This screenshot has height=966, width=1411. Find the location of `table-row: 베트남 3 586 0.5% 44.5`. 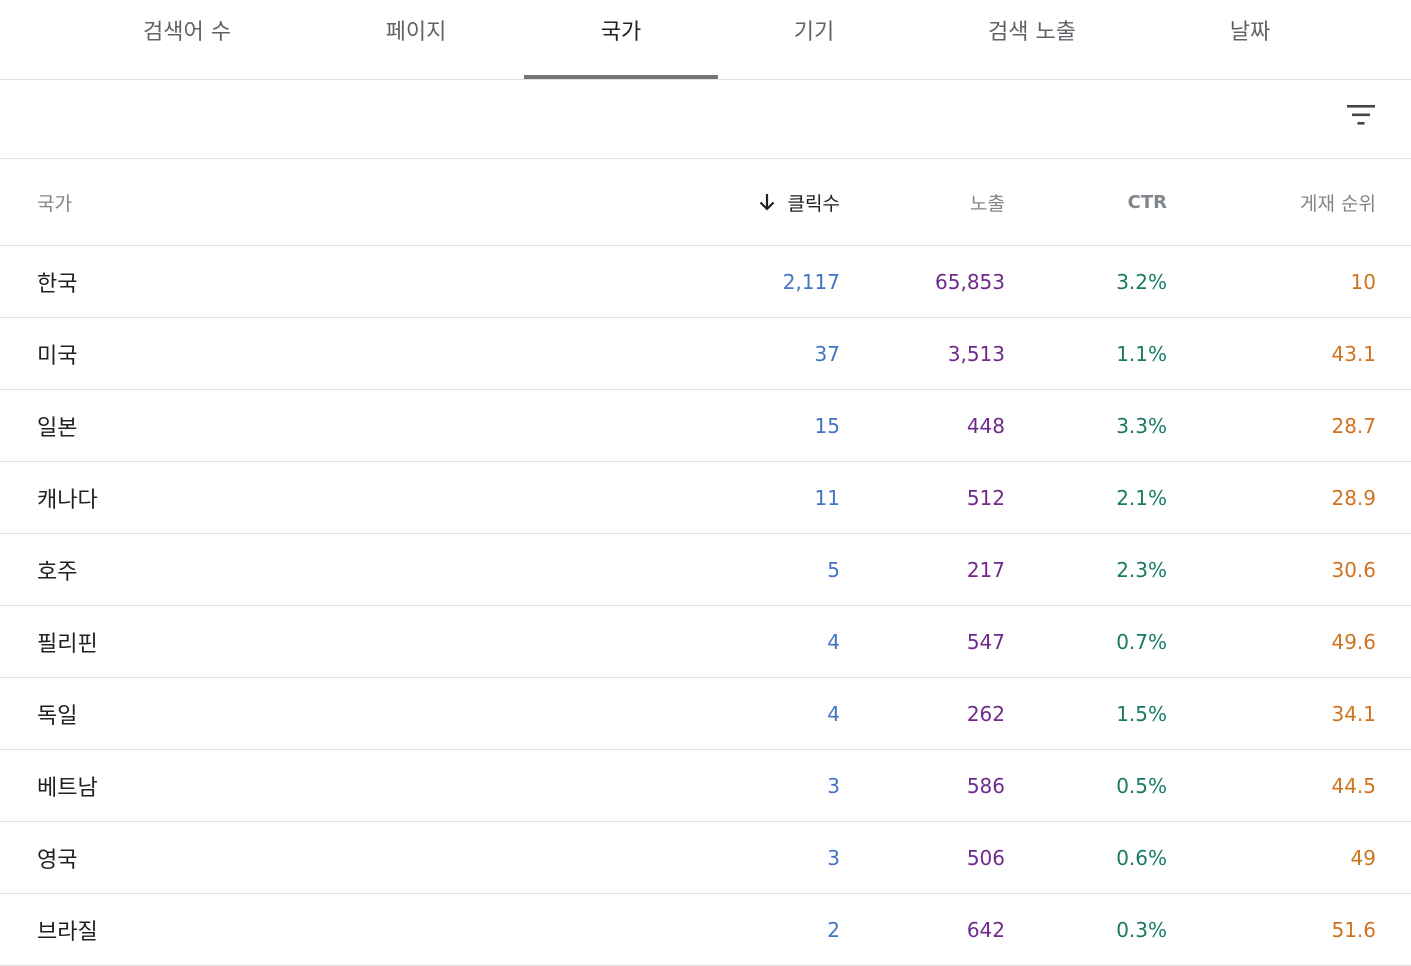

table-row: 베트남 3 586 0.5% 44.5 is located at coordinates (705, 786).